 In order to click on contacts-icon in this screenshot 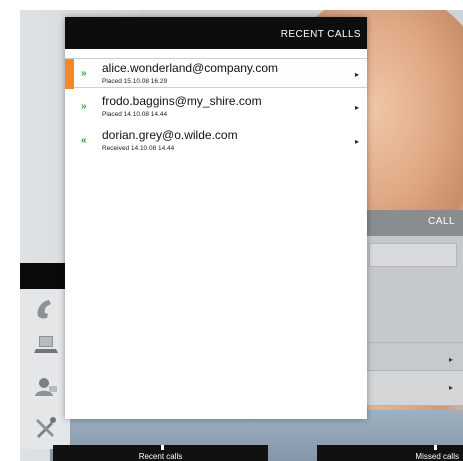, I will do `click(46, 387)`.